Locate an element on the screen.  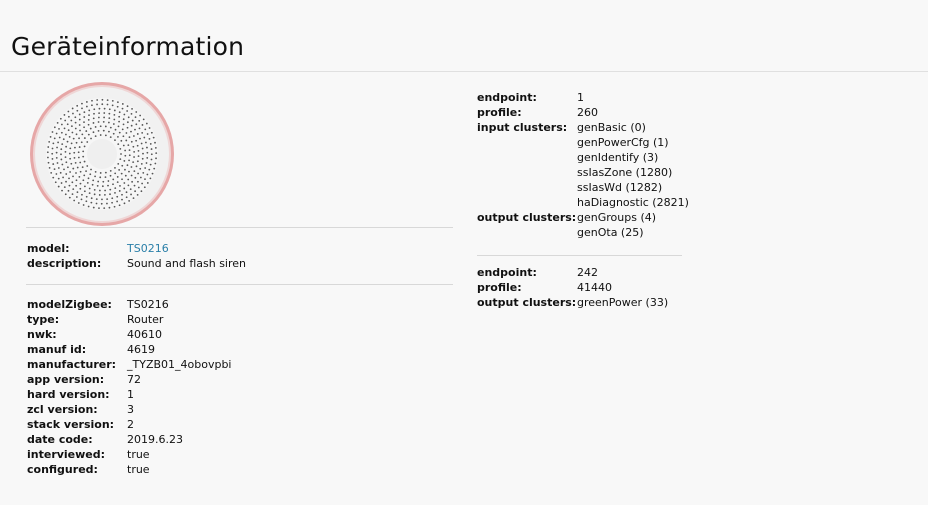
output-cluster: genOta (25) is located at coordinates (610, 232).